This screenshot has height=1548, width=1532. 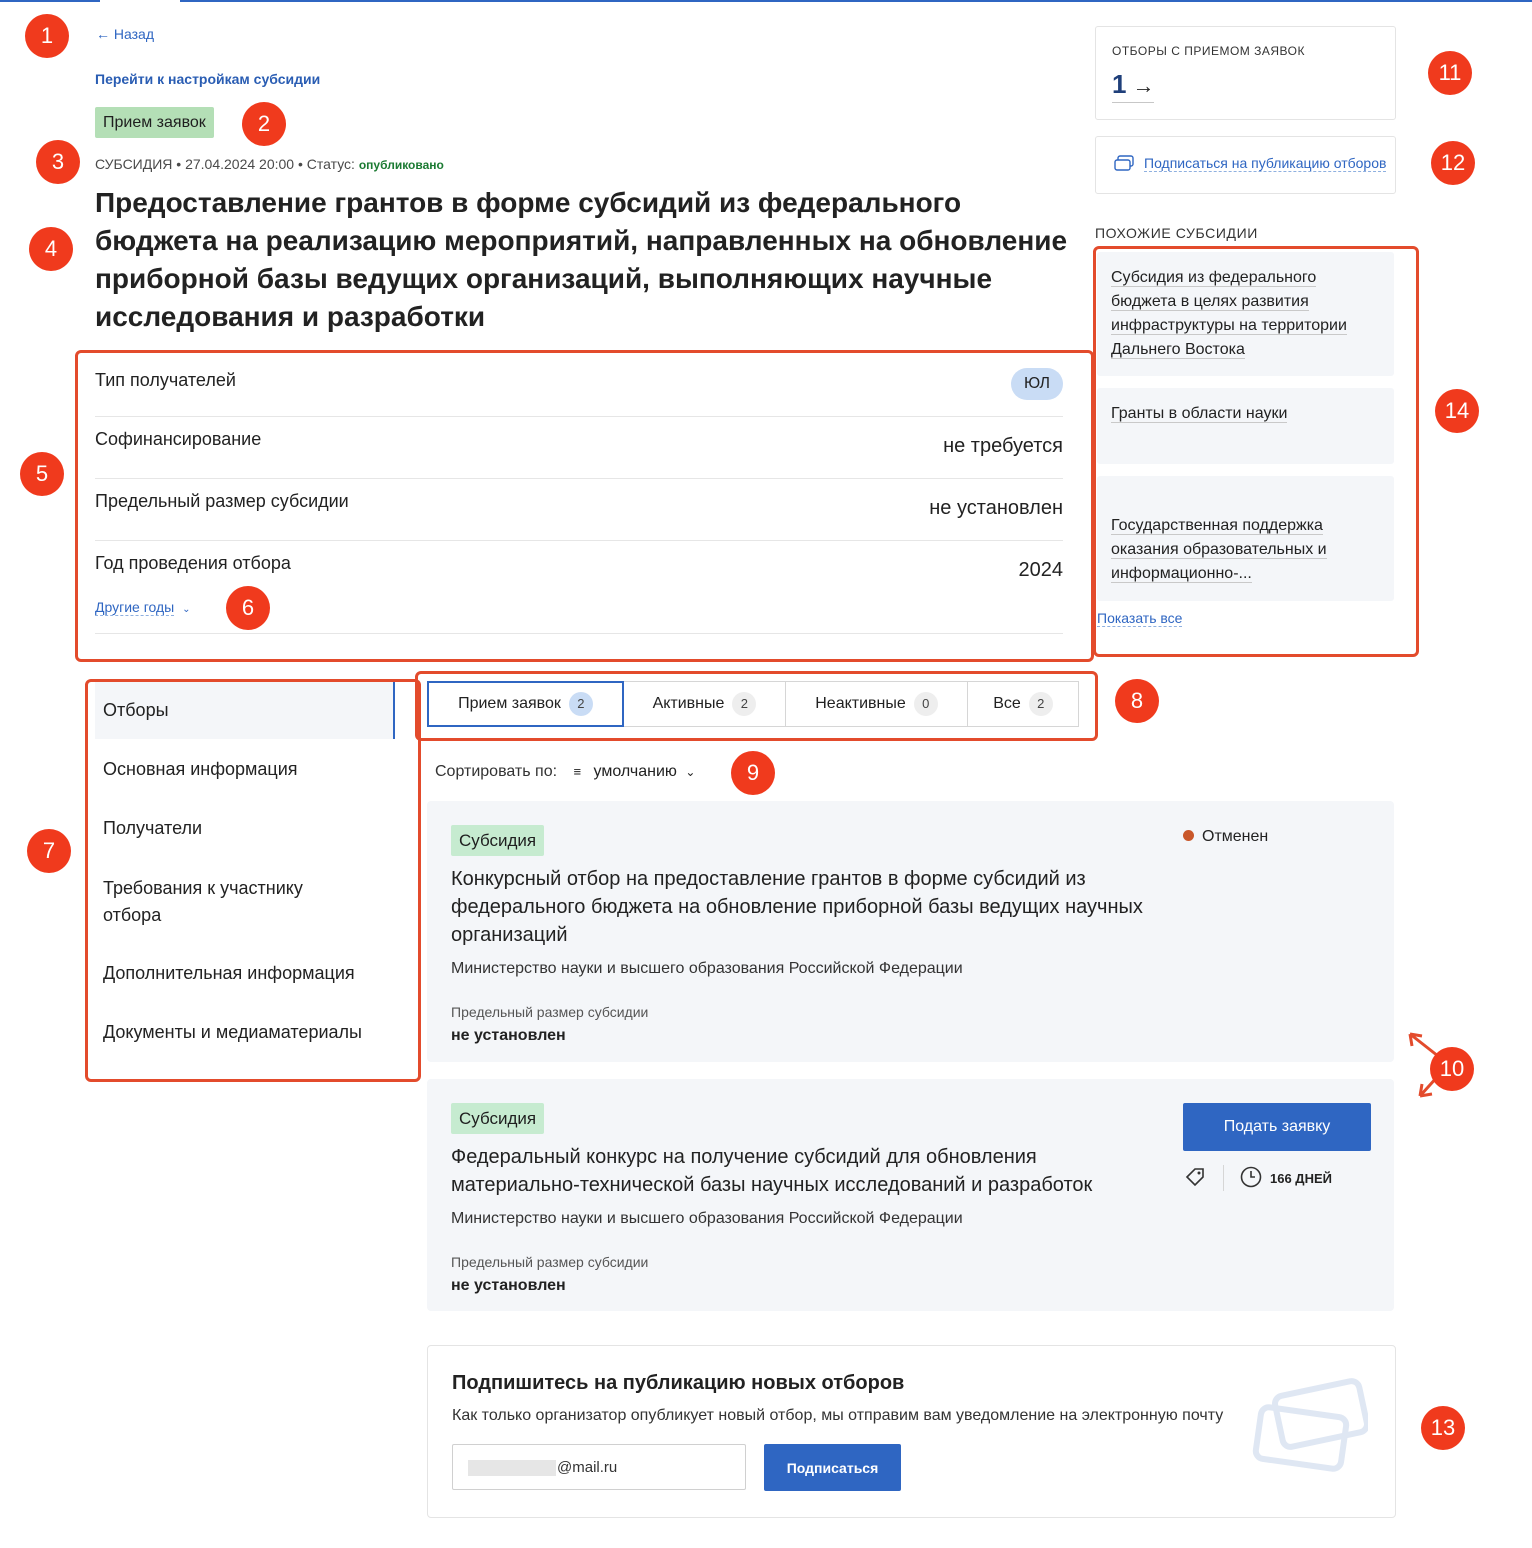 I want to click on meta-status-value: опубликовано, so click(x=401, y=165).